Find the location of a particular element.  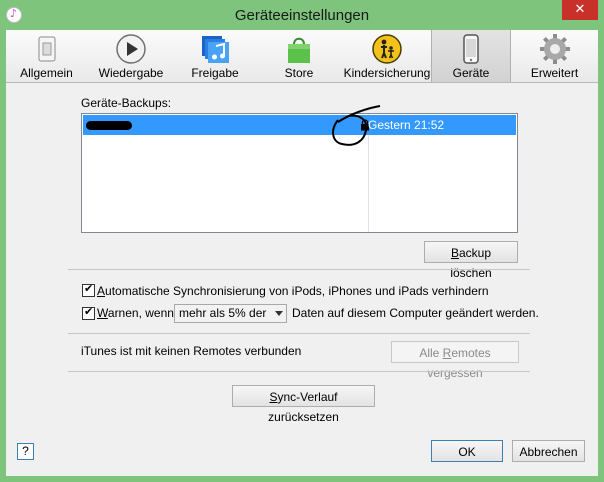

warn-label: Warnen, wenn is located at coordinates (135, 313).